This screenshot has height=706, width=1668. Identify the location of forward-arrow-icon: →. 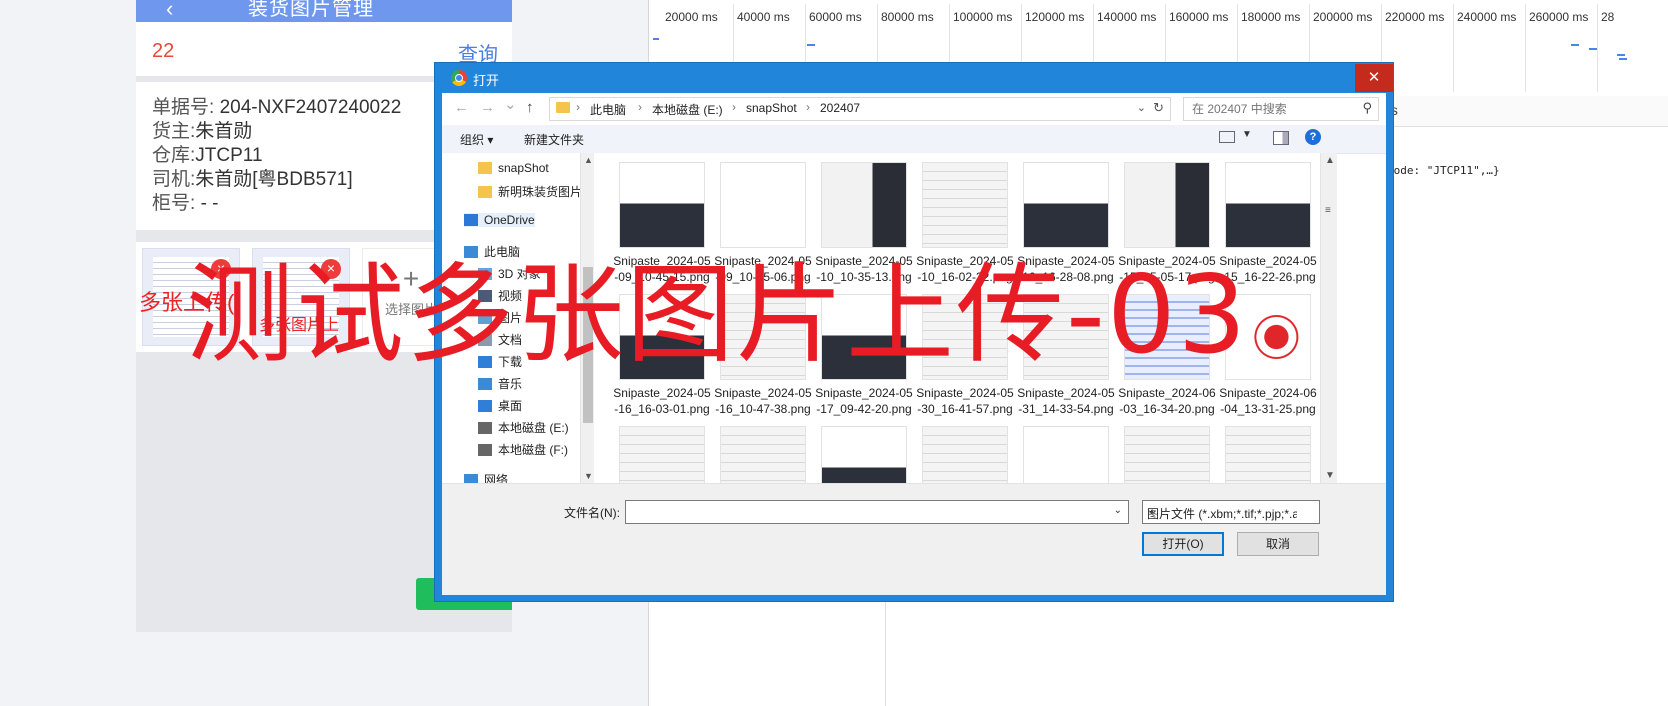
(487, 107).